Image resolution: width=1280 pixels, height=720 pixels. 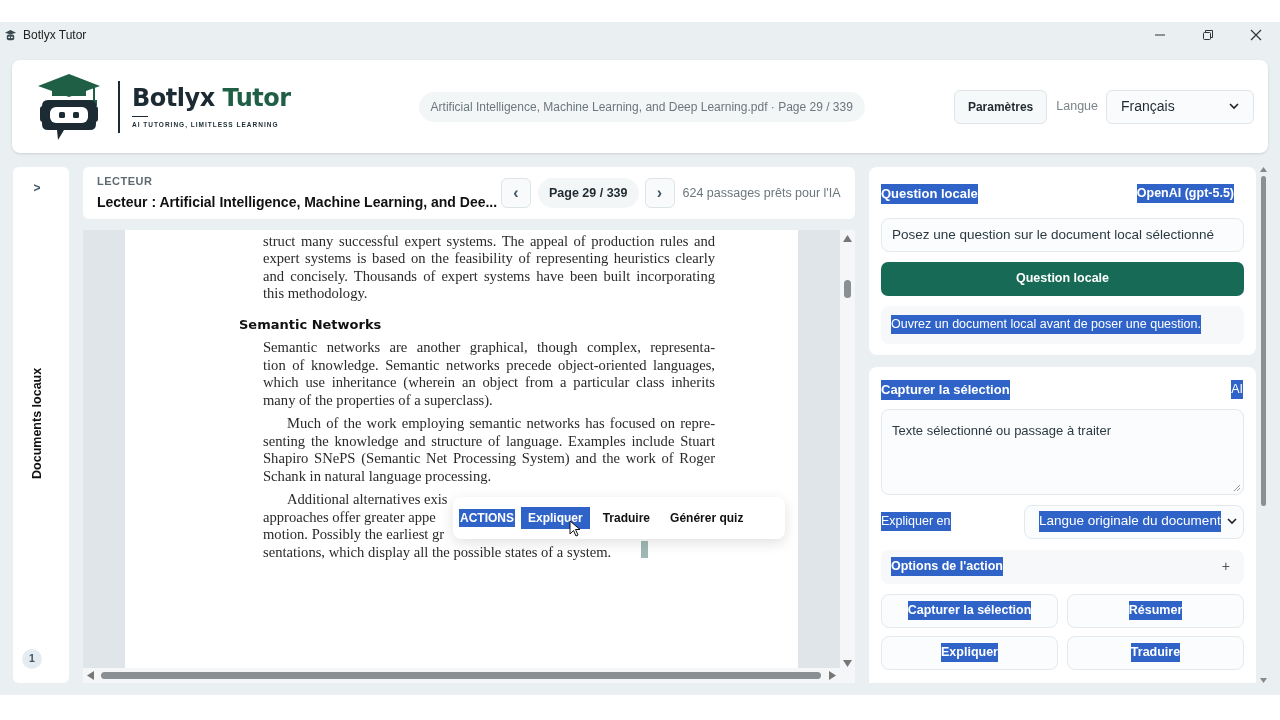 What do you see at coordinates (489, 383) in the screenshot?
I see `text-line: which use inheritance (wherein an object from a particular class inherits` at bounding box center [489, 383].